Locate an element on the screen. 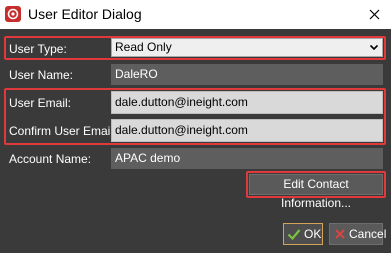  cancel-button: Cancel is located at coordinates (358, 234).